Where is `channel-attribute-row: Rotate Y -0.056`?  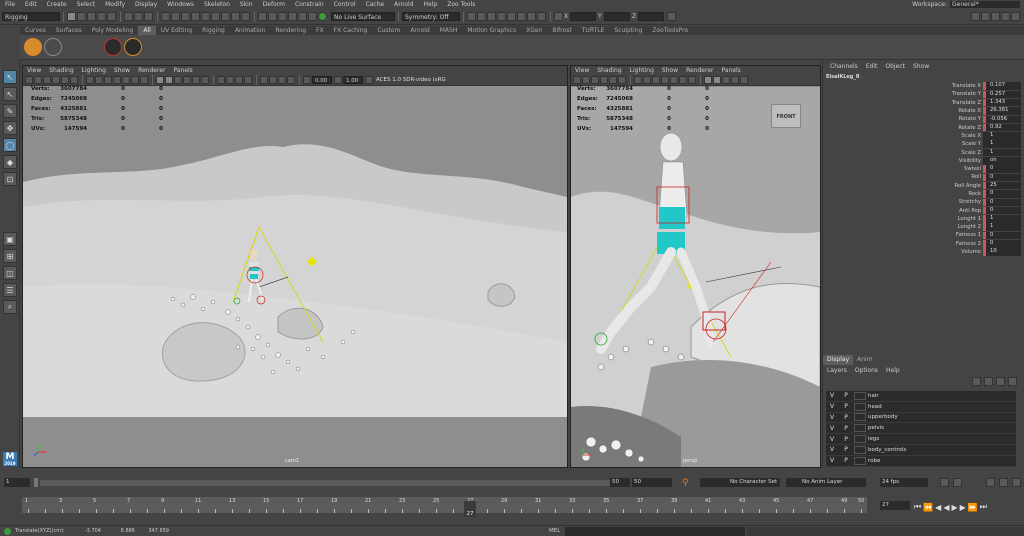
channel-attribute-row: Rotate Y -0.056 is located at coordinates (923, 119).